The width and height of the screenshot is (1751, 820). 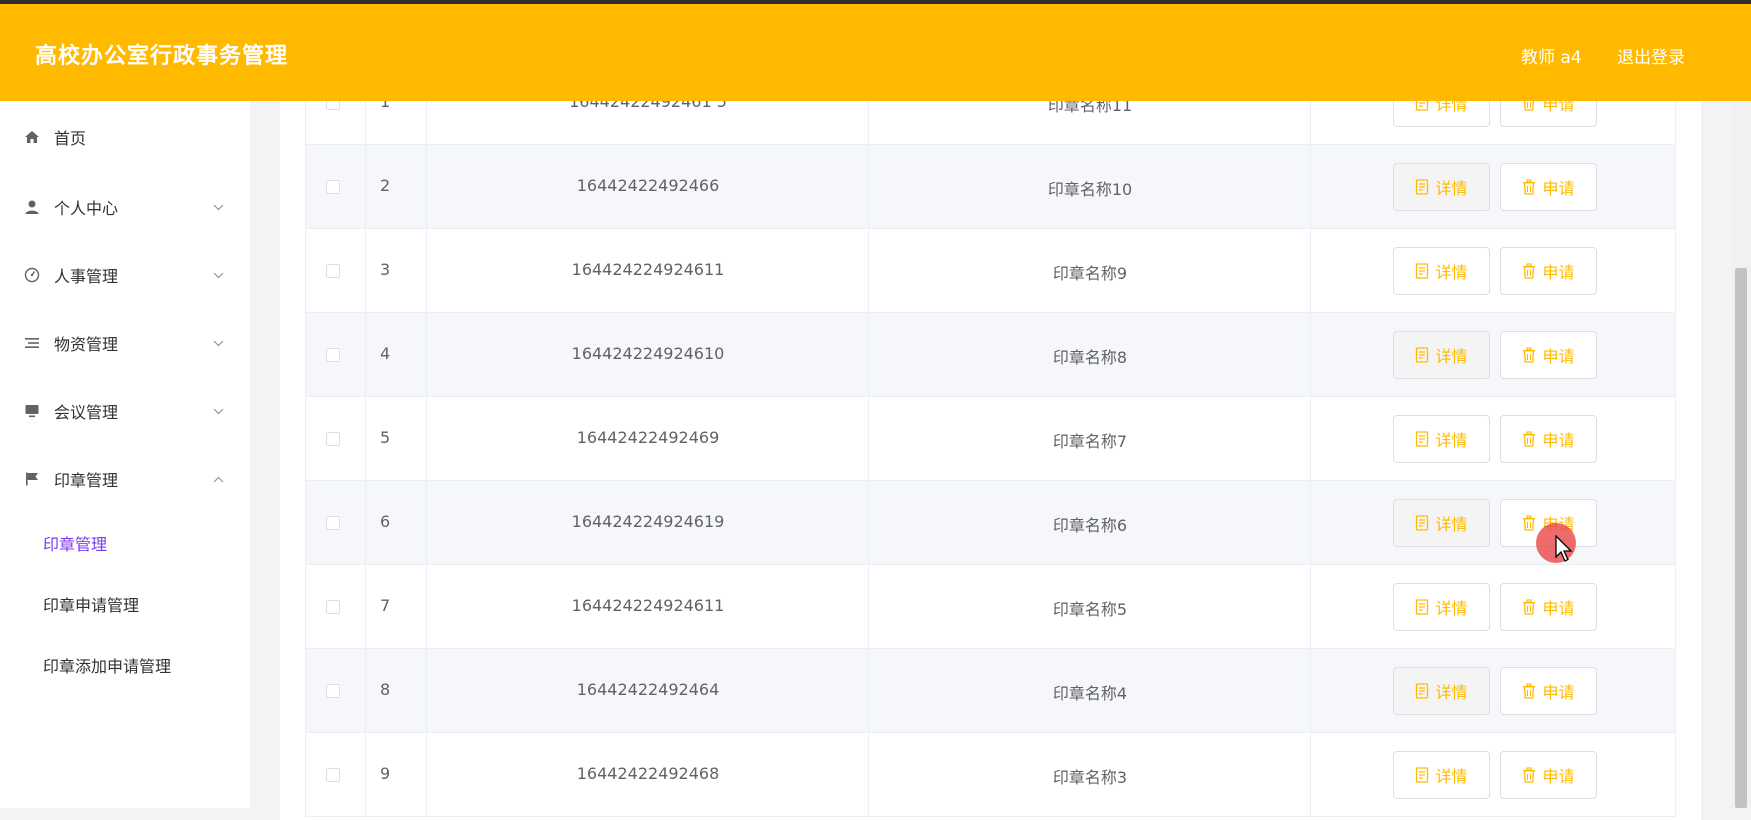 I want to click on row-index: 9, so click(x=385, y=773).